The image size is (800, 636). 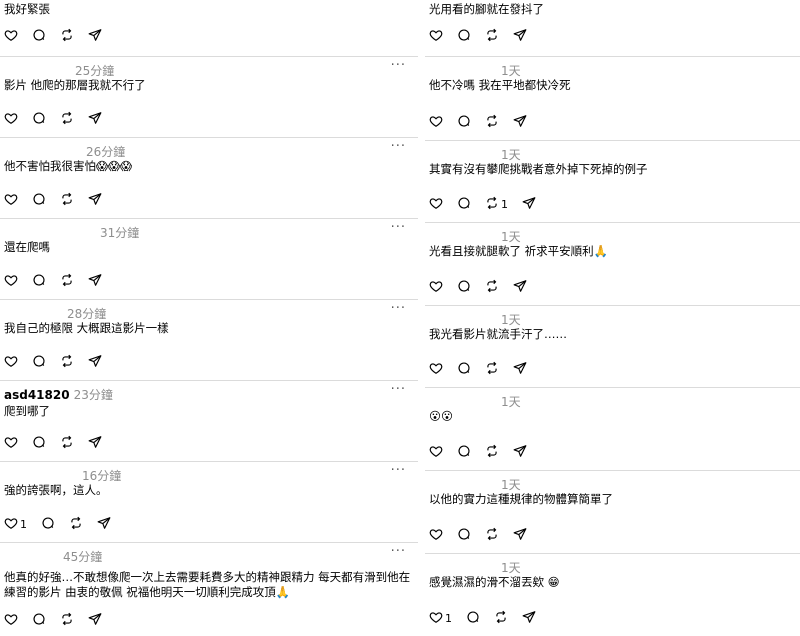 I want to click on comment-meta: 1天, so click(x=511, y=401).